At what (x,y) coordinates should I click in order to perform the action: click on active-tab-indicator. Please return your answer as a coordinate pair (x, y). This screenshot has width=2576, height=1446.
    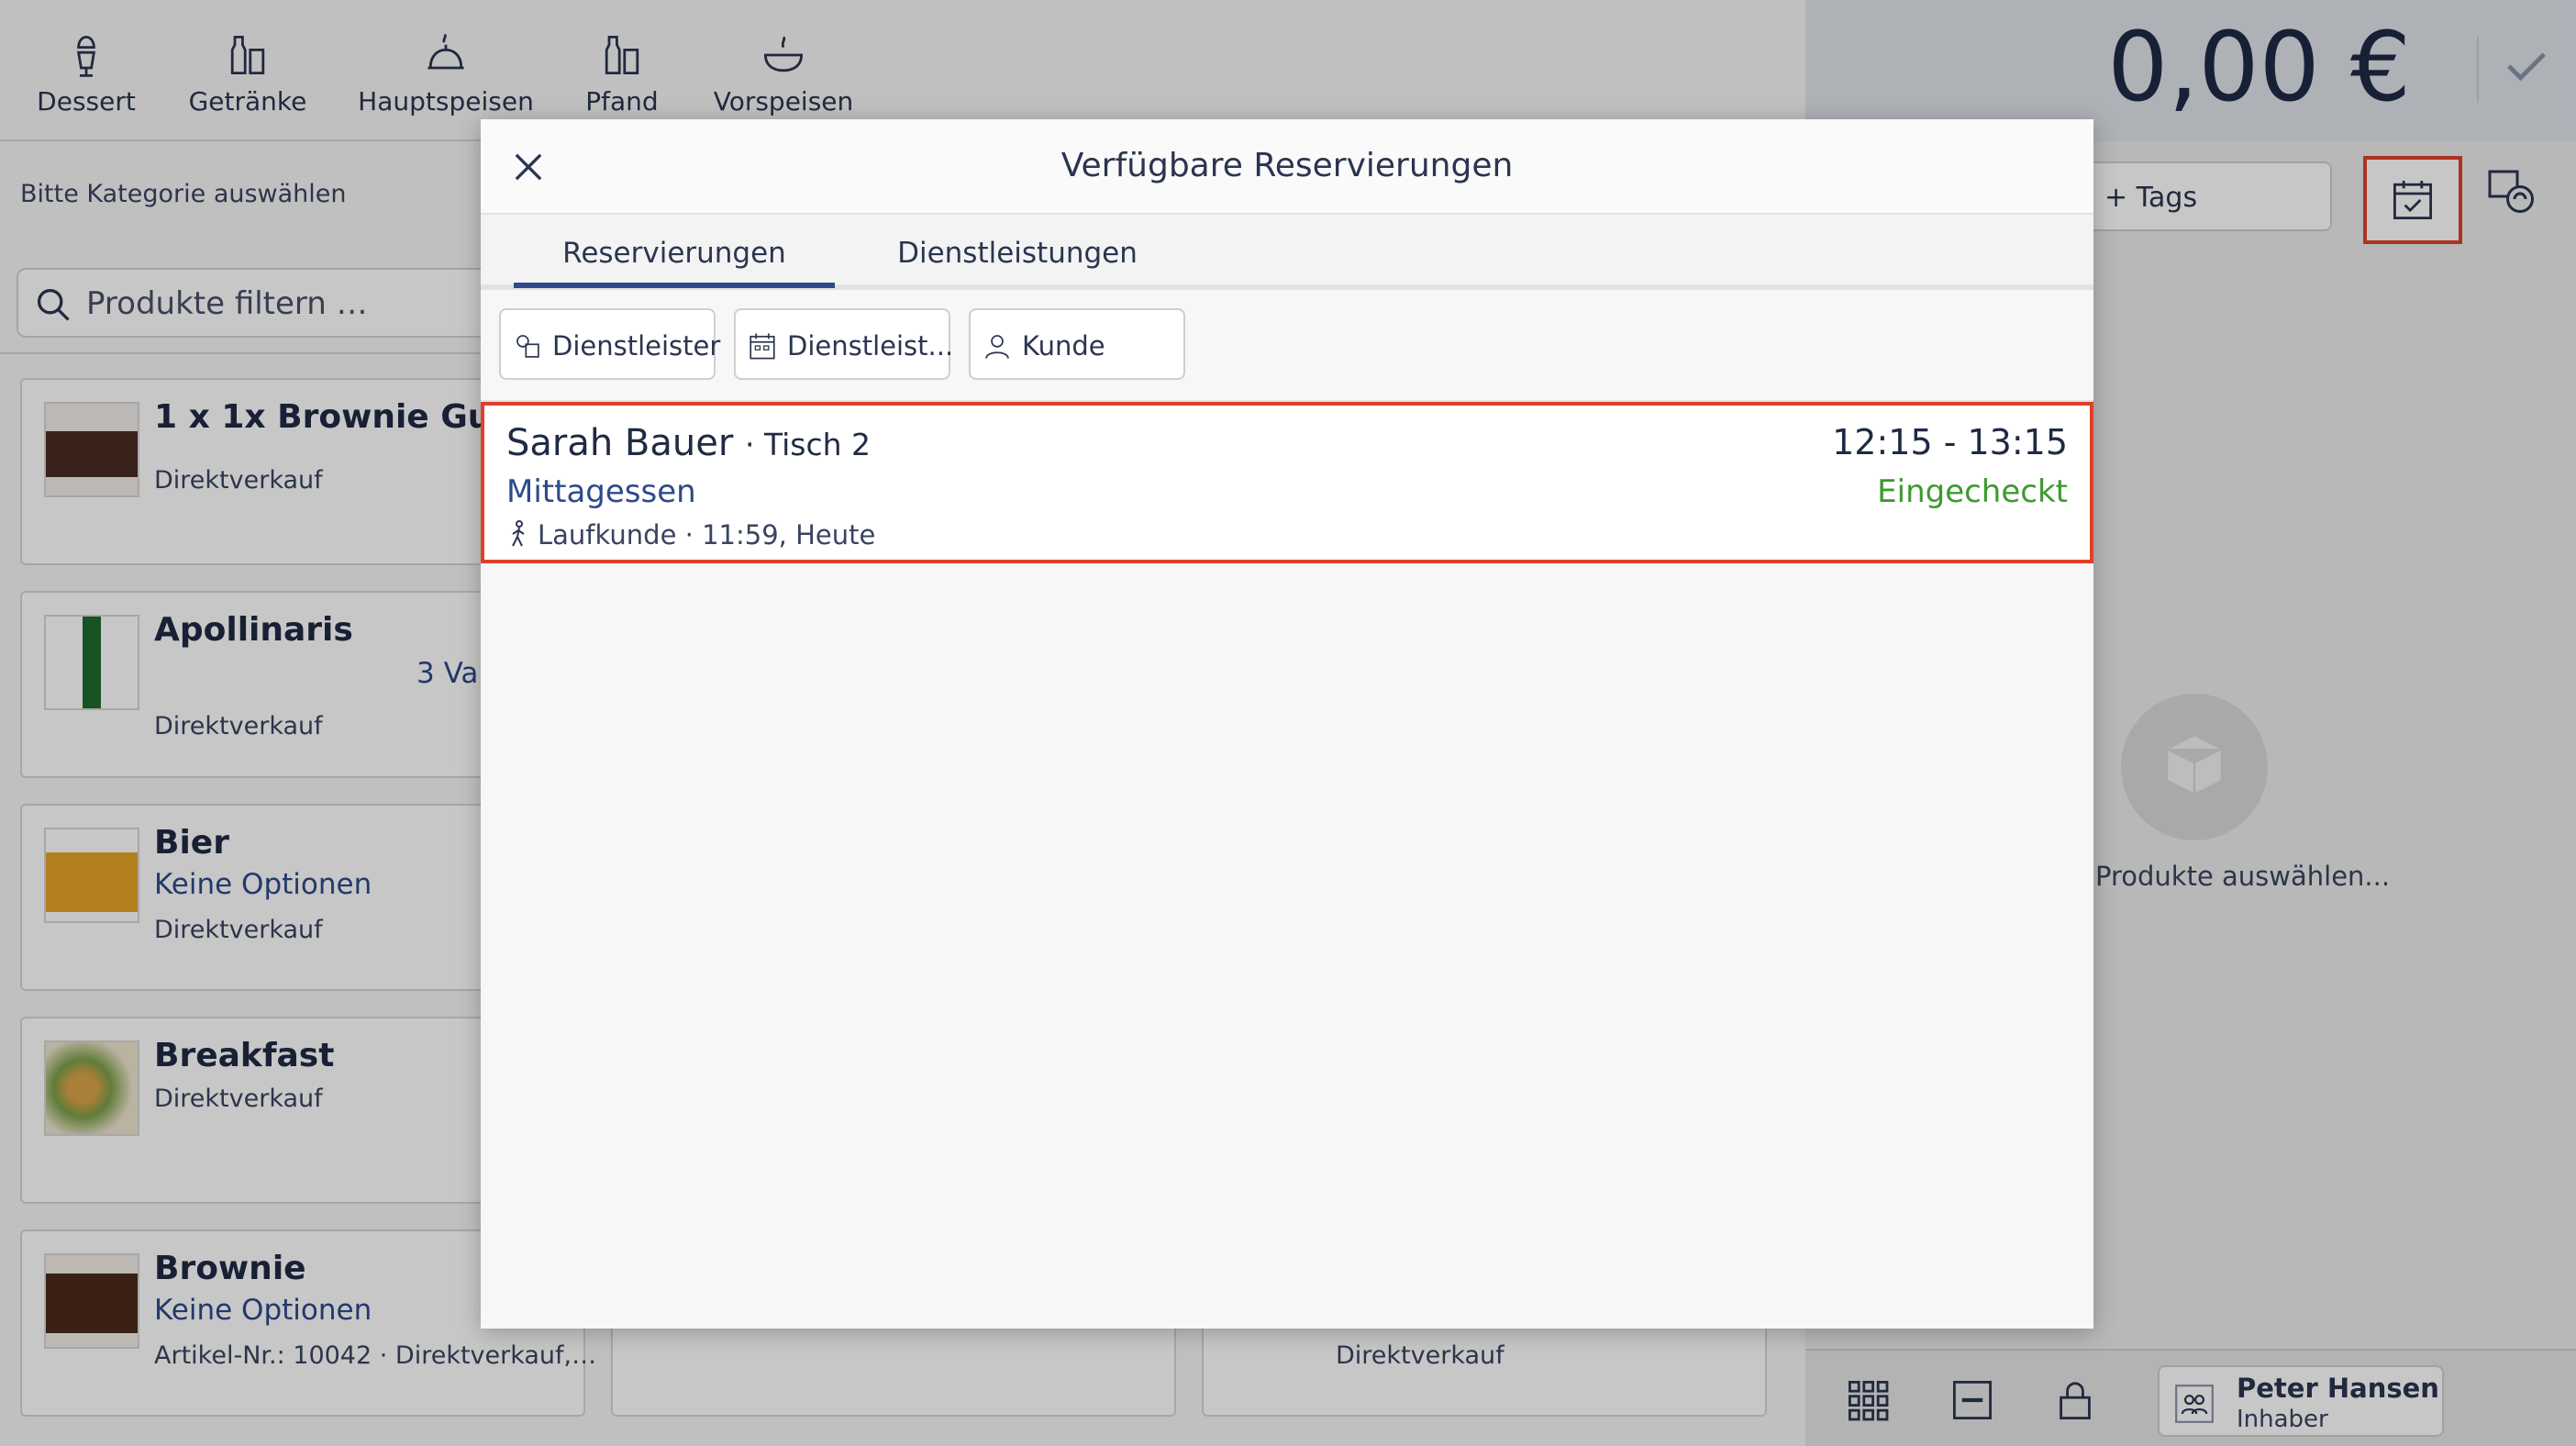
    Looking at the image, I should click on (674, 285).